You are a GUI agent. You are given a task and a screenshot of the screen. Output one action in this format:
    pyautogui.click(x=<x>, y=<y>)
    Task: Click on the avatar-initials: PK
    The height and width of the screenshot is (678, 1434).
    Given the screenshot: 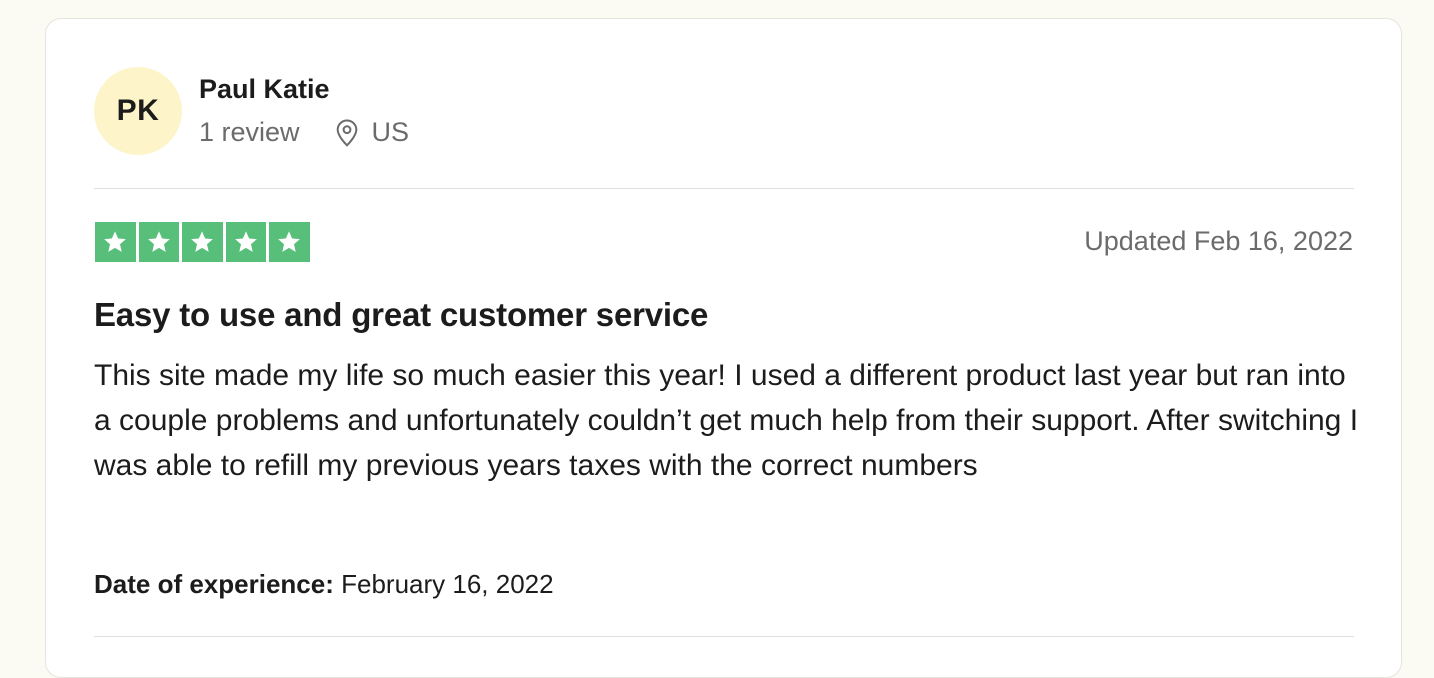 What is the action you would take?
    pyautogui.click(x=138, y=110)
    